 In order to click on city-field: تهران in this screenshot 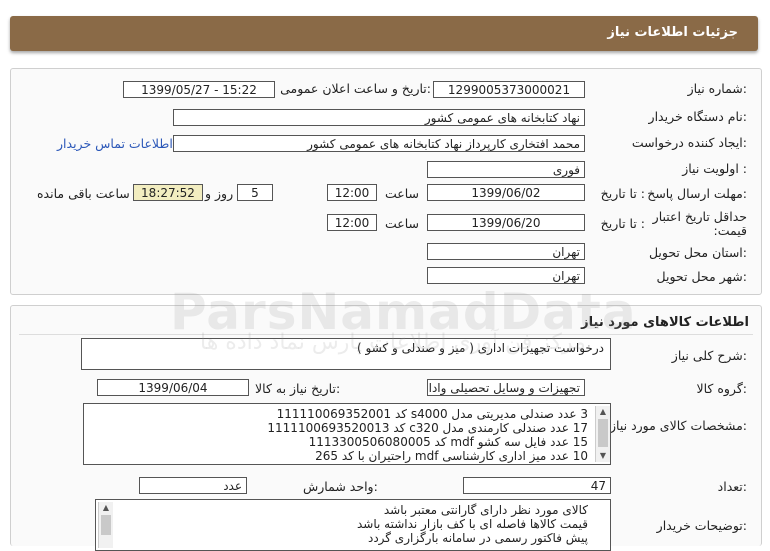, I will do `click(506, 275)`.